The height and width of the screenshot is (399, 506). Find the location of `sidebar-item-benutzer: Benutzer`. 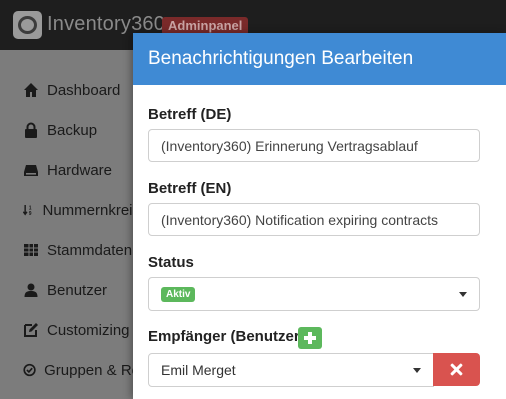

sidebar-item-benutzer: Benutzer is located at coordinates (70, 290).